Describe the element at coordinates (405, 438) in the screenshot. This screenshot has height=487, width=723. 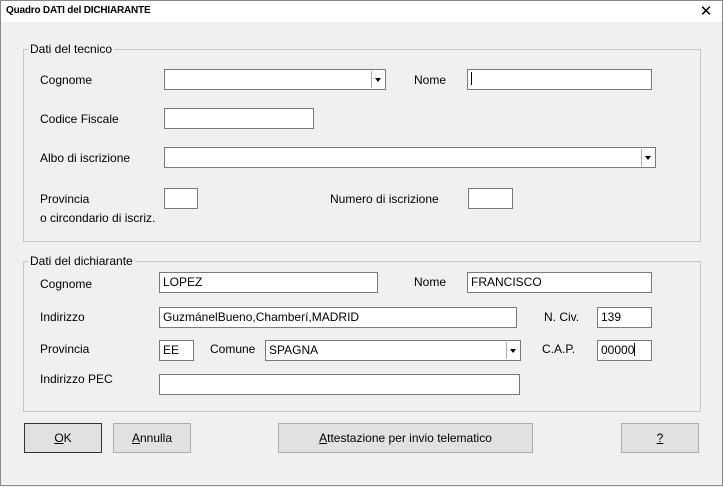
I see `attestazione-button: Attestazione per invio telematico` at that location.